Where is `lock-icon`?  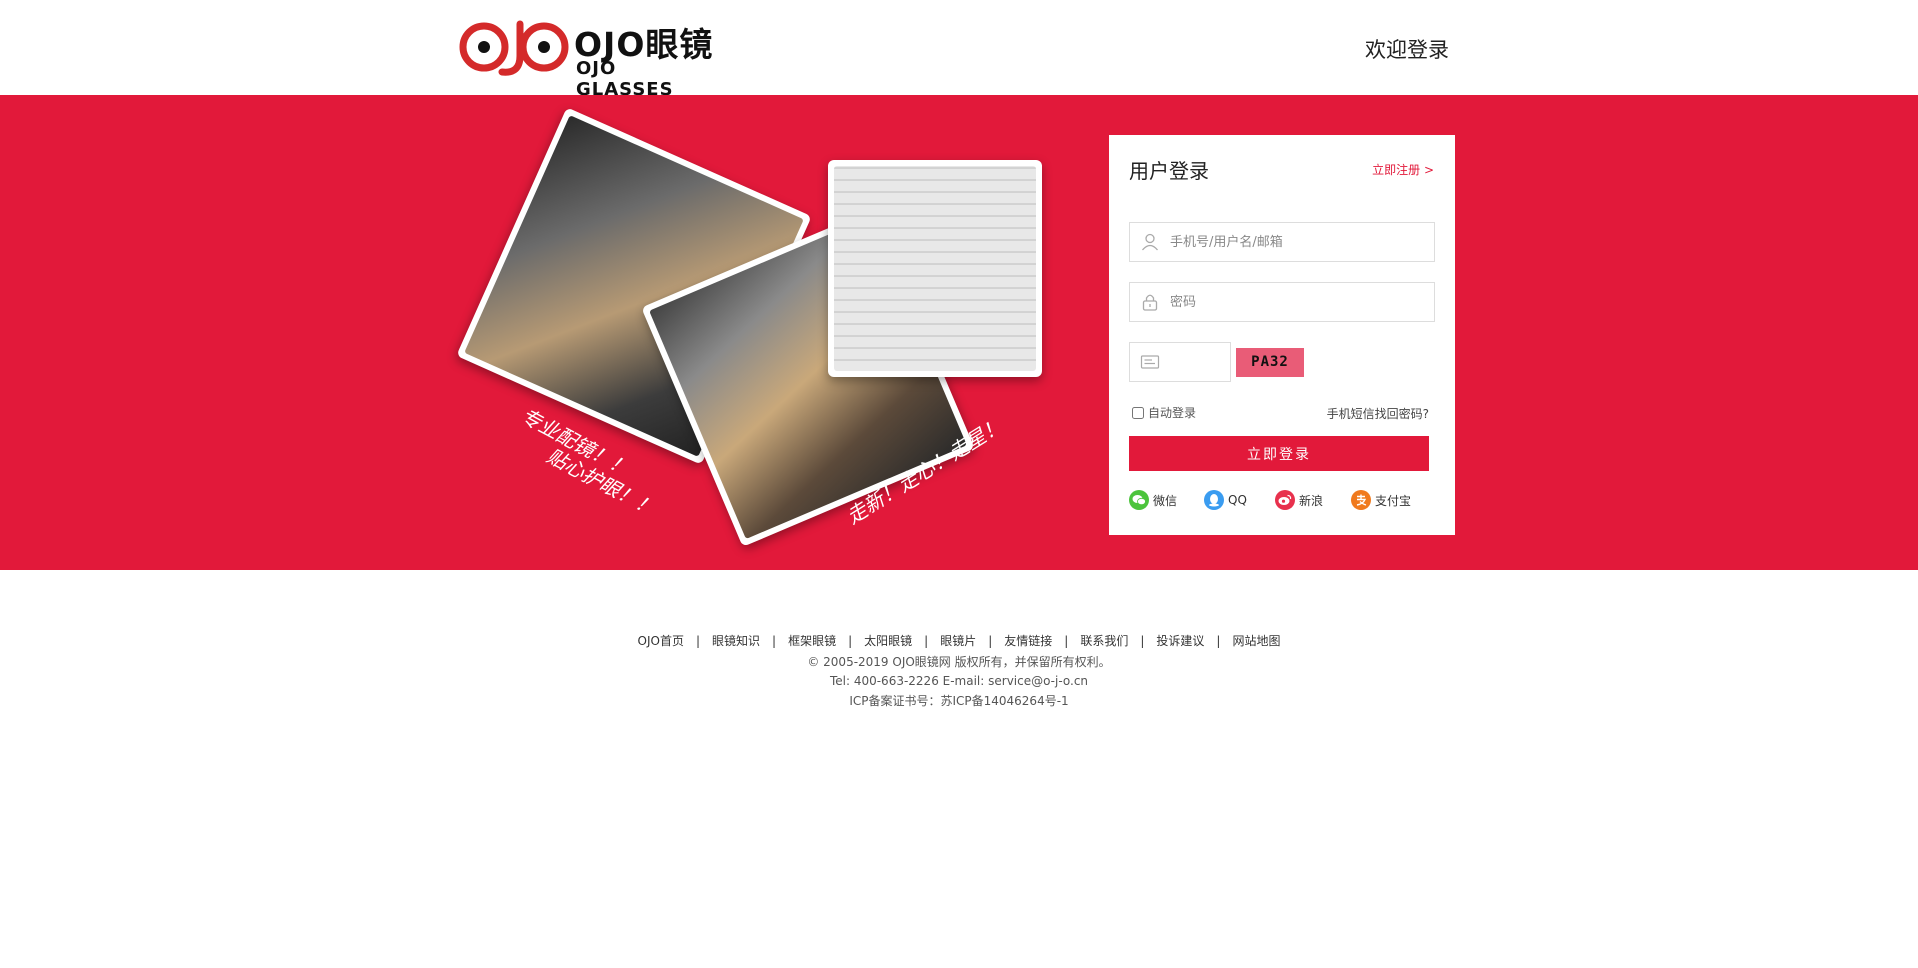
lock-icon is located at coordinates (1150, 302).